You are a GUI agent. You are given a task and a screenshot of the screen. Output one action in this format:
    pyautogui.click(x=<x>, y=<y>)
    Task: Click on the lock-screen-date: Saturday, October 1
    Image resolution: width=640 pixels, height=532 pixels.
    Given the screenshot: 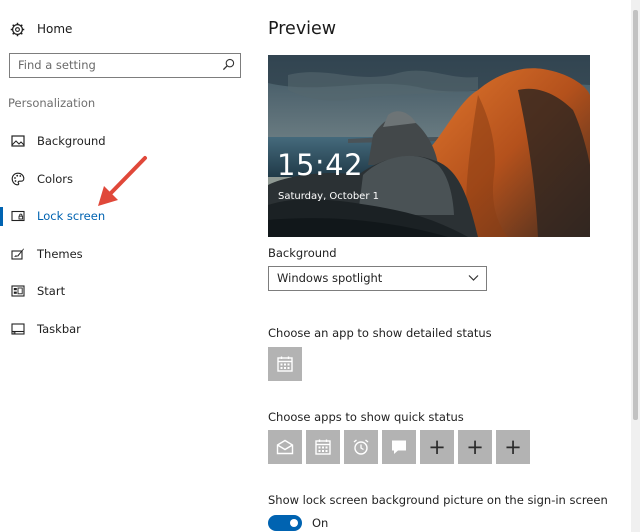 What is the action you would take?
    pyautogui.click(x=328, y=196)
    